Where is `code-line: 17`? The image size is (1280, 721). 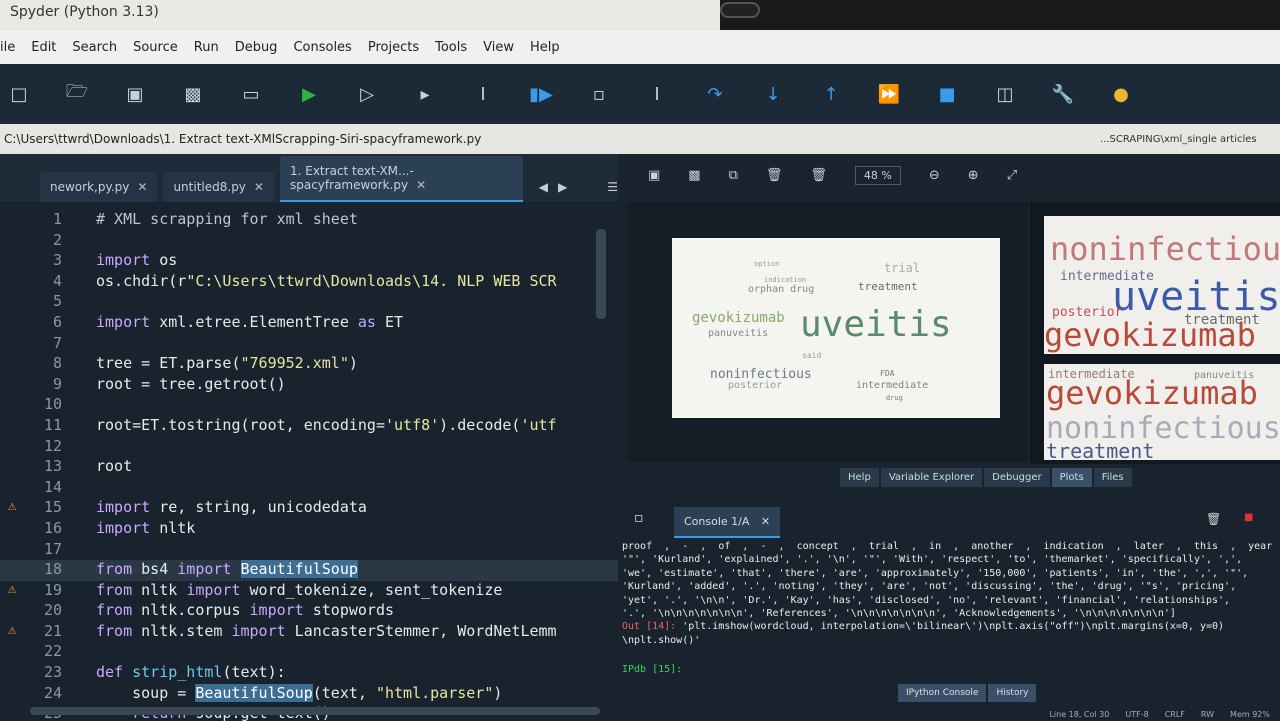
code-line: 17 is located at coordinates (309, 550).